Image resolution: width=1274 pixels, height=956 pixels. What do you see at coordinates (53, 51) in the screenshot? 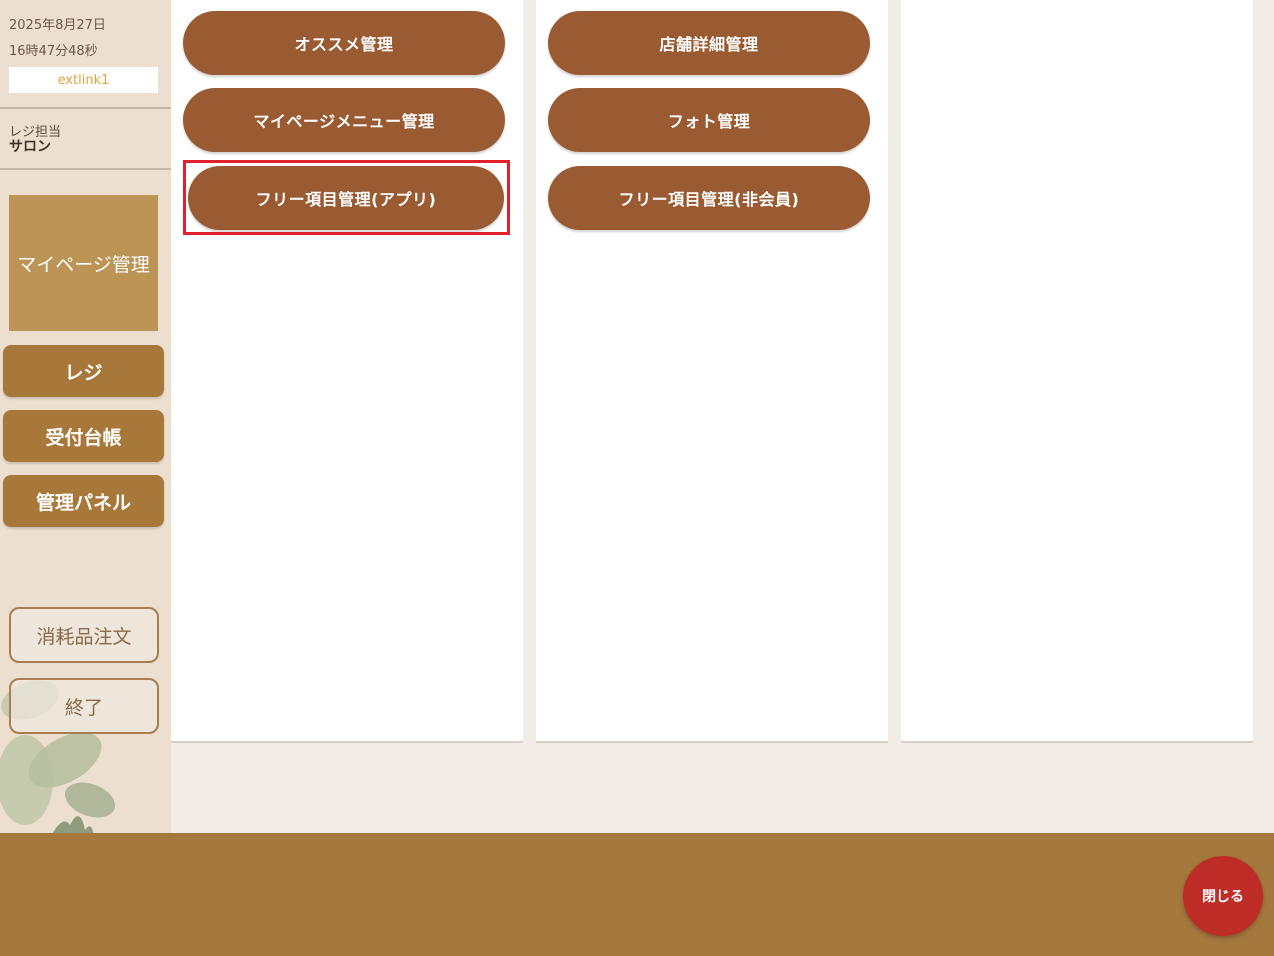
I see `current-time: 16時47分48秒` at bounding box center [53, 51].